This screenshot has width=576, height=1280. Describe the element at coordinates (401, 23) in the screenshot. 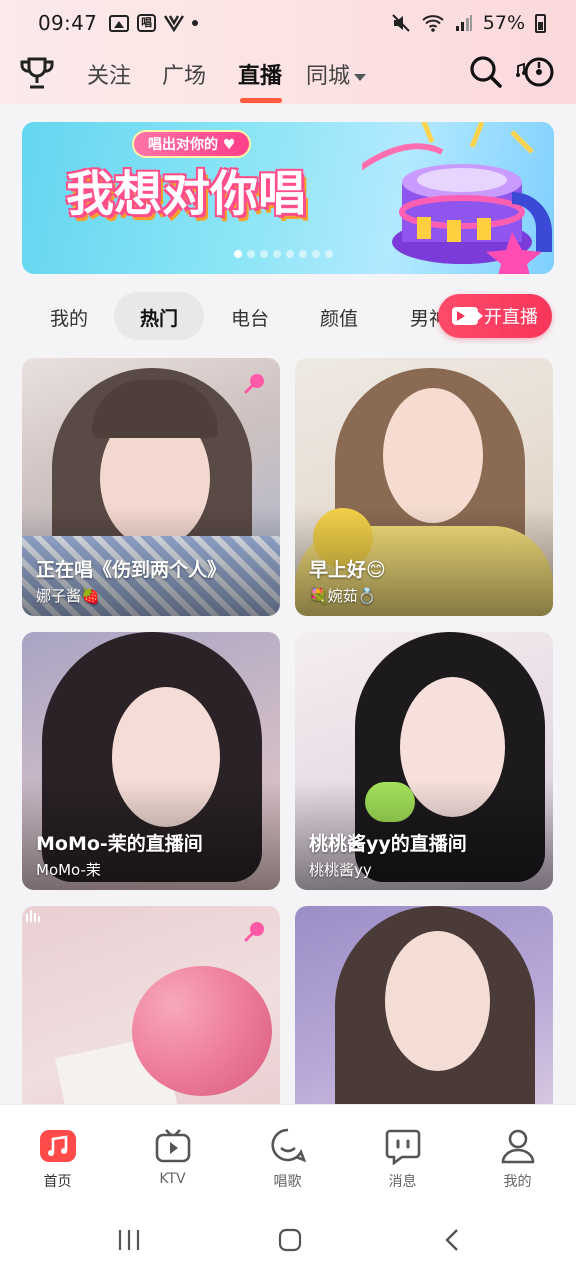

I see `mute-icon` at that location.